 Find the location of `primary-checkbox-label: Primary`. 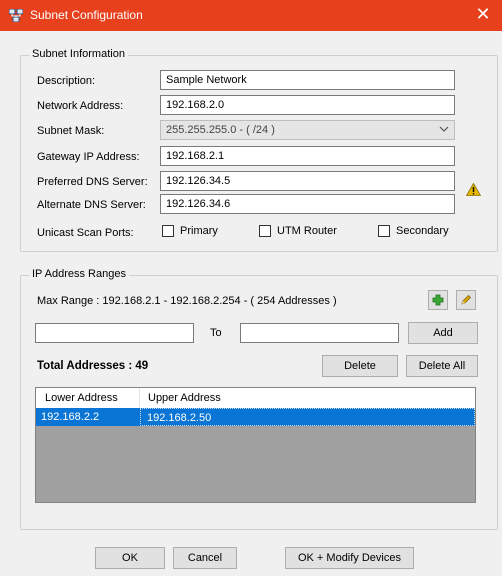

primary-checkbox-label: Primary is located at coordinates (199, 231).